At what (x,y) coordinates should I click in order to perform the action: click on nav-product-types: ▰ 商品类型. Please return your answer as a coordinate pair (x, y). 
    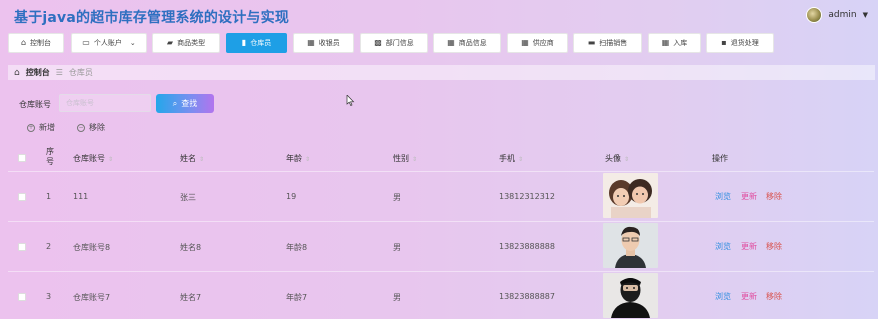
    Looking at the image, I should click on (186, 43).